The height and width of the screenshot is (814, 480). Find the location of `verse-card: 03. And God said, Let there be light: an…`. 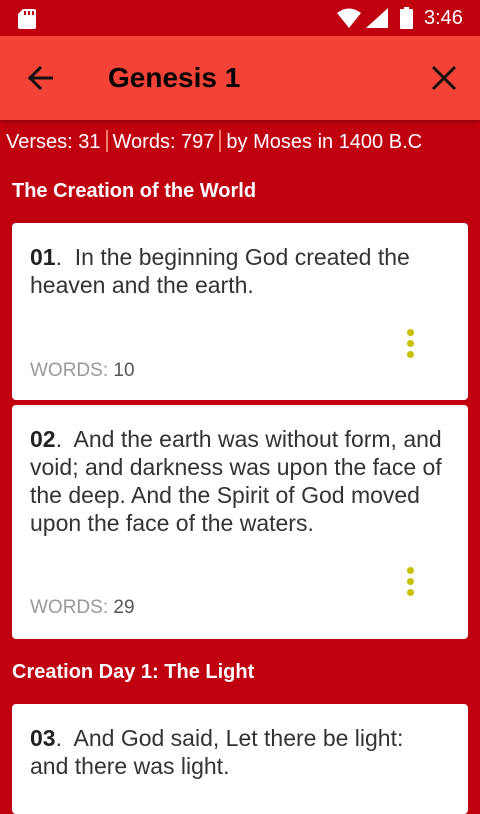

verse-card: 03. And God said, Let there be light: an… is located at coordinates (240, 759).